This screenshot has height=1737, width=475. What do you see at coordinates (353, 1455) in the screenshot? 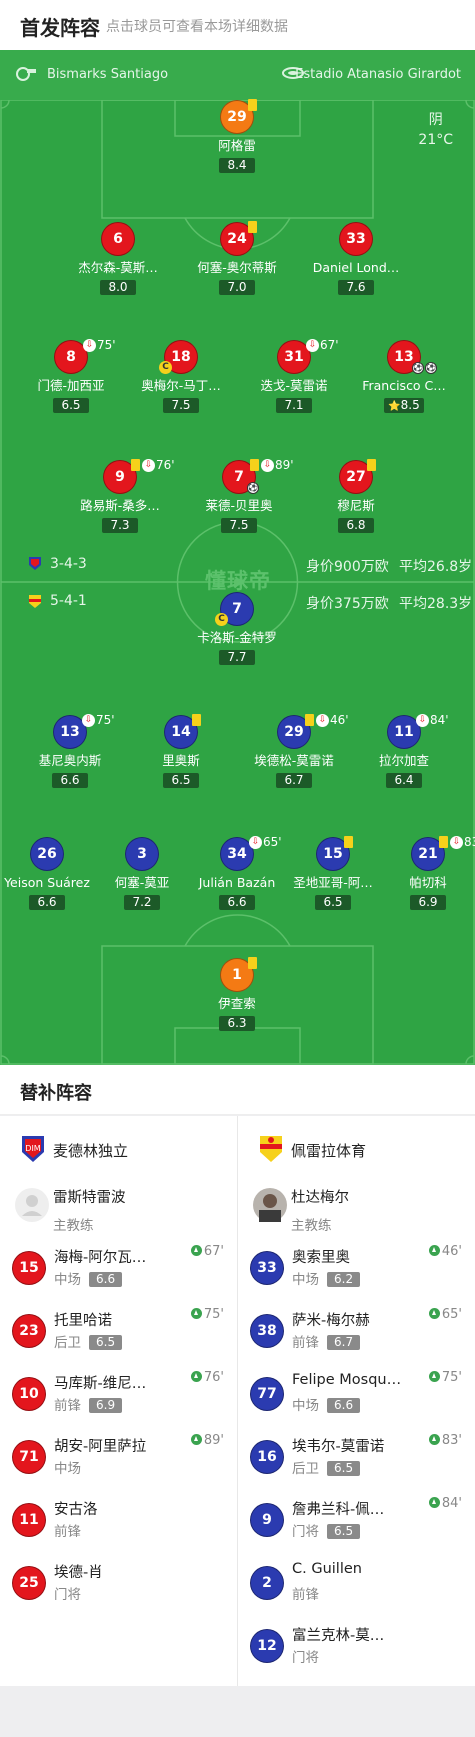
I see `away-sub-16: 16 埃韦尔-莫雷诺 后卫 6.5 83'` at bounding box center [353, 1455].